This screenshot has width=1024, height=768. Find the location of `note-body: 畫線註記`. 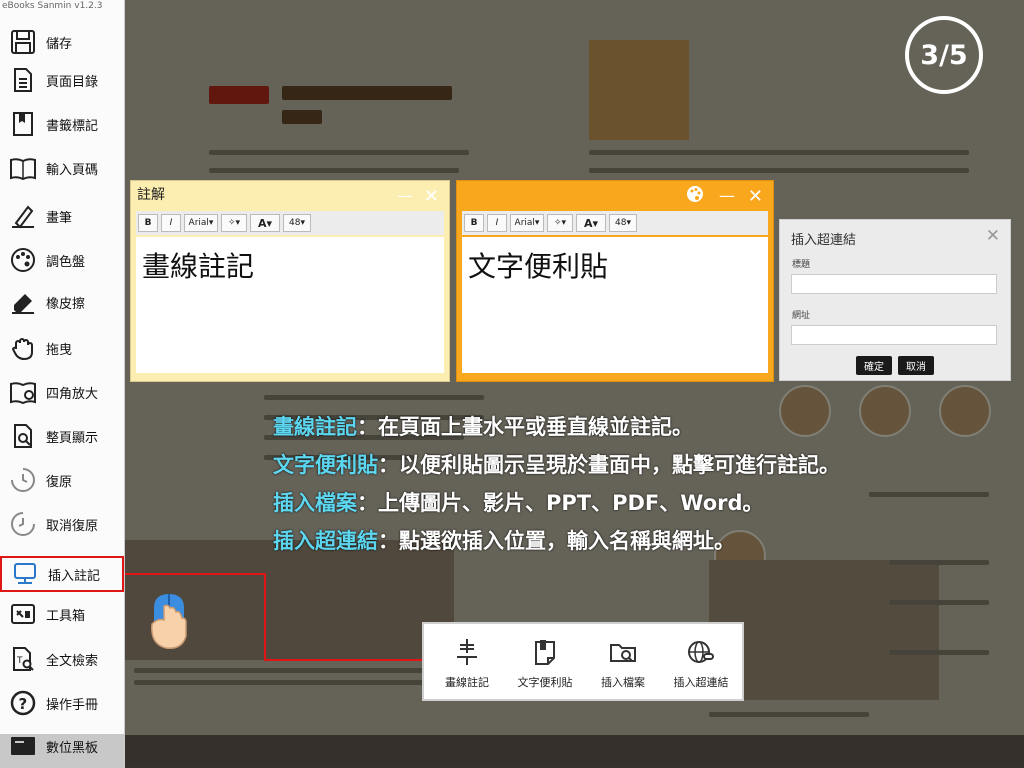

note-body: 畫線註記 is located at coordinates (290, 305).